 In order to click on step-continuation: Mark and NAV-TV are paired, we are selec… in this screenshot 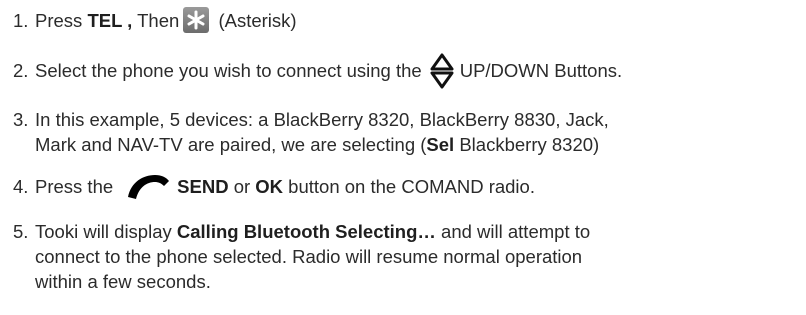, I will do `click(409, 144)`.